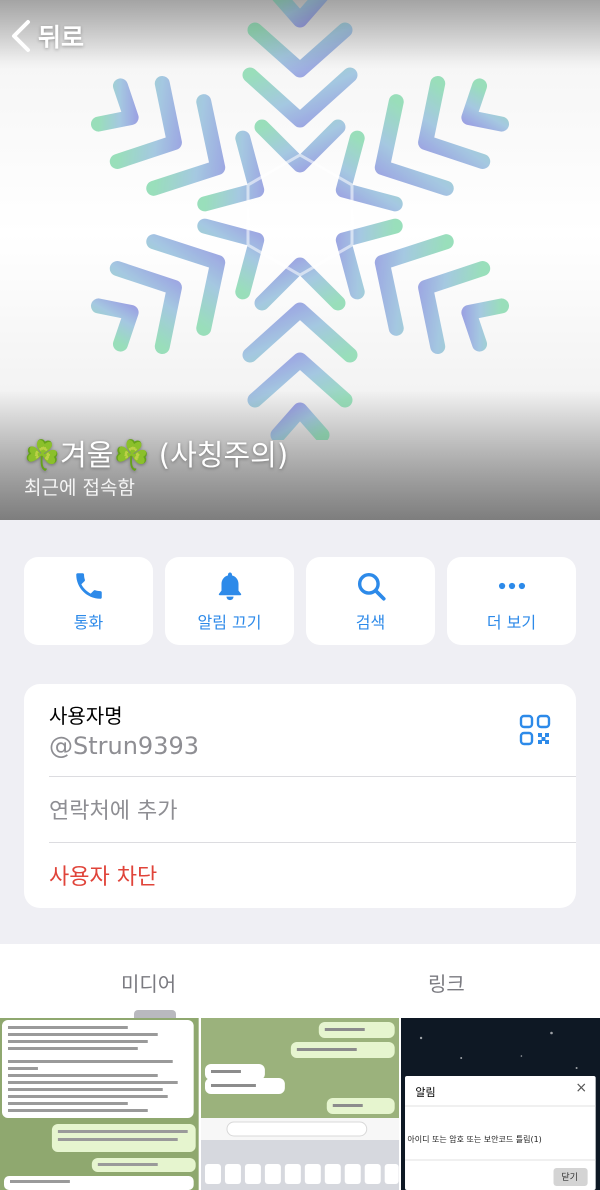  Describe the element at coordinates (511, 601) in the screenshot. I see `more-button: 더 보기` at that location.